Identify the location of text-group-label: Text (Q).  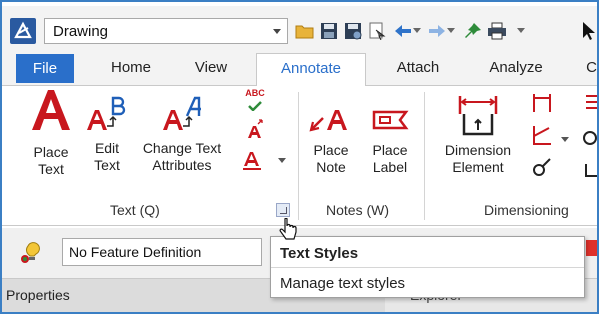
(135, 210).